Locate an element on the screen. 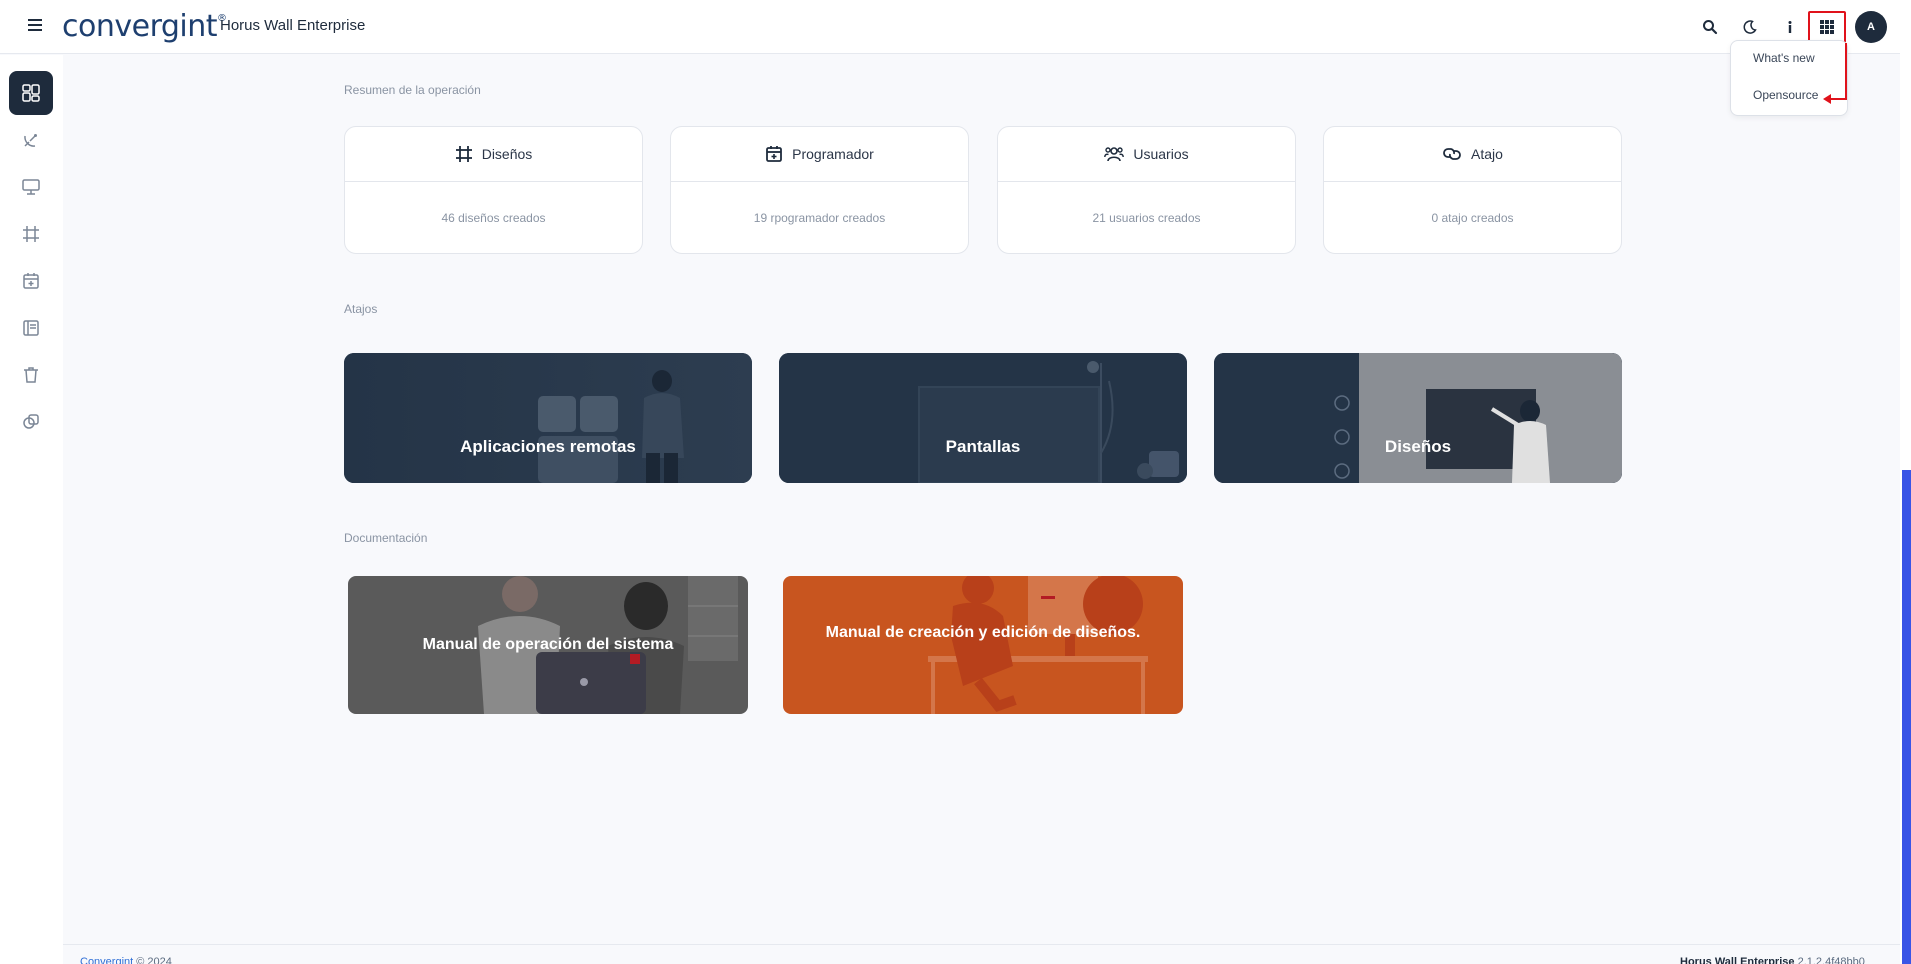 This screenshot has height=964, width=1911. shortcut-title: Diseños is located at coordinates (1418, 446).